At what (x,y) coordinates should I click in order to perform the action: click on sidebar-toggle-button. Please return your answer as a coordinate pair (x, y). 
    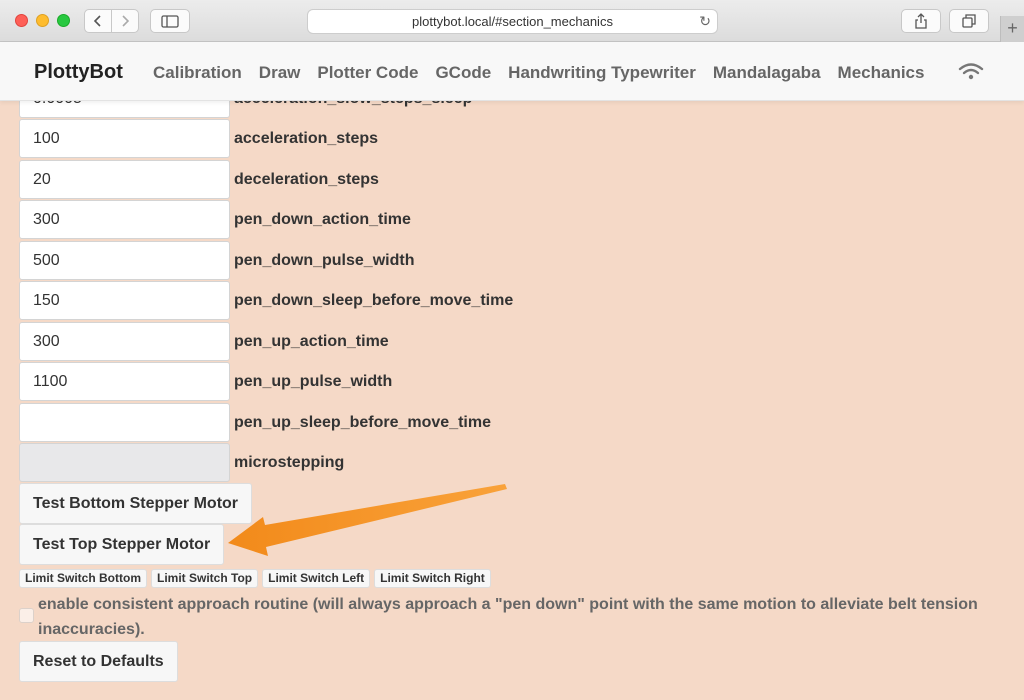
    Looking at the image, I should click on (170, 21).